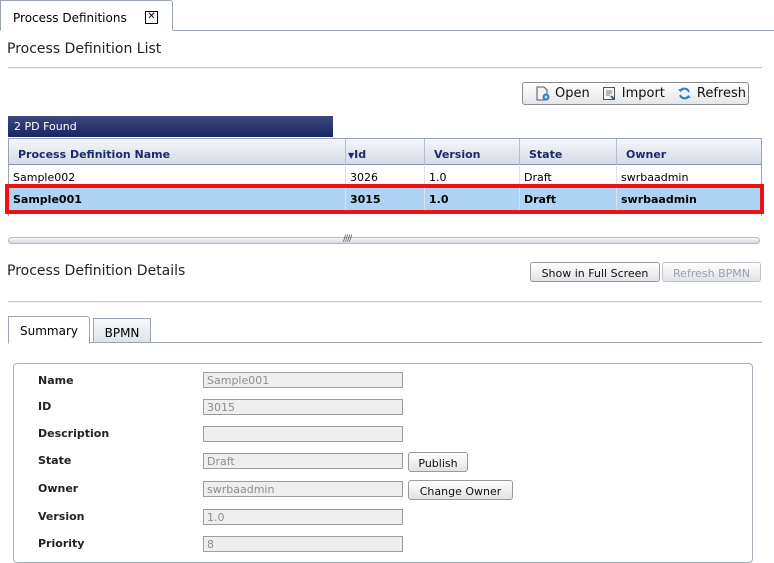 This screenshot has width=774, height=563. What do you see at coordinates (303, 461) in the screenshot?
I see `state-field: Draft` at bounding box center [303, 461].